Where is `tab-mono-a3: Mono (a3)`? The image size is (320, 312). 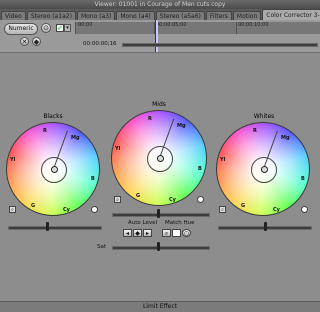 tab-mono-a3: Mono (a3) is located at coordinates (96, 15).